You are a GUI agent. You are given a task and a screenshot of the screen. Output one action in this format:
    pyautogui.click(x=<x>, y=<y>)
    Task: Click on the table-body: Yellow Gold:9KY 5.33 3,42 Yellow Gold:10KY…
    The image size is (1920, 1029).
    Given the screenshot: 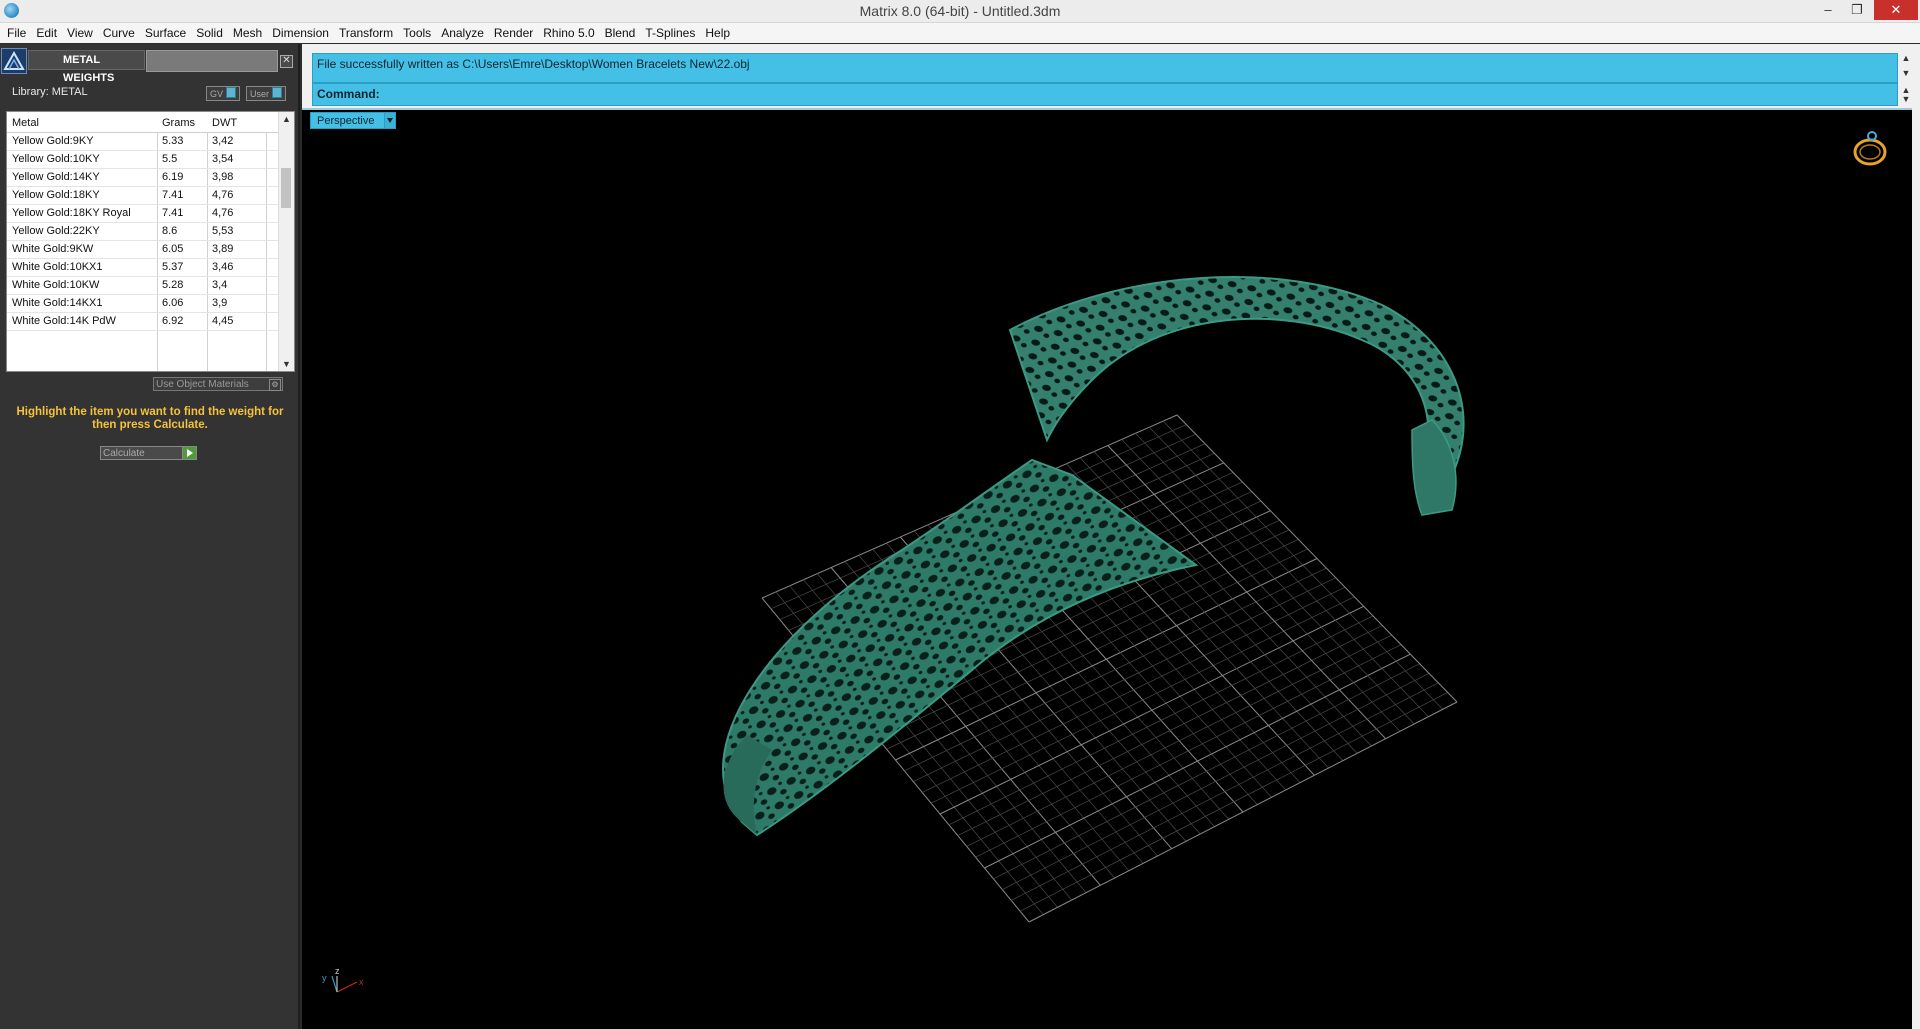 What is the action you would take?
    pyautogui.click(x=142, y=232)
    